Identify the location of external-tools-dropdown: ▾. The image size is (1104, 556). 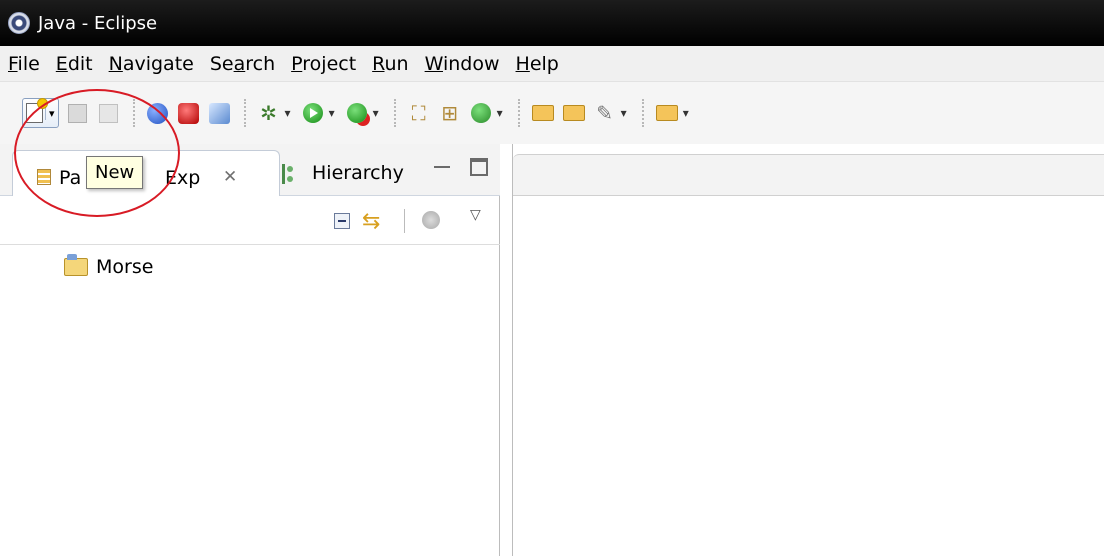
(376, 113).